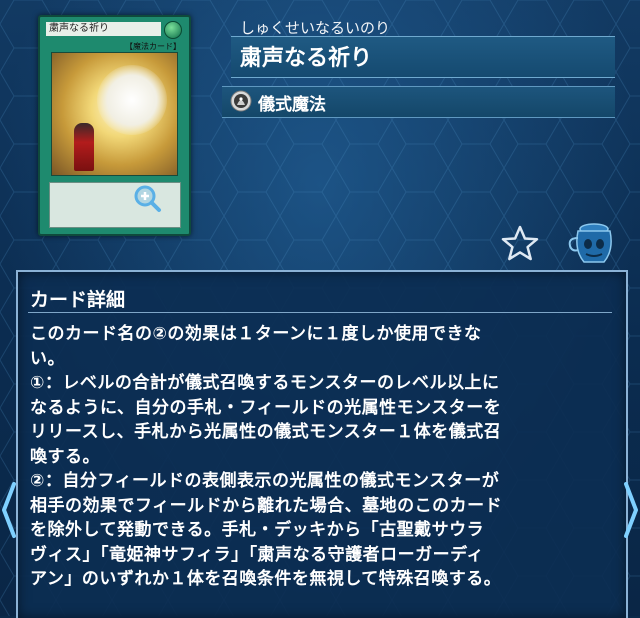 This screenshot has width=640, height=618. Describe the element at coordinates (315, 28) in the screenshot. I see `card-reading: しゅくせいなるいのり` at that location.